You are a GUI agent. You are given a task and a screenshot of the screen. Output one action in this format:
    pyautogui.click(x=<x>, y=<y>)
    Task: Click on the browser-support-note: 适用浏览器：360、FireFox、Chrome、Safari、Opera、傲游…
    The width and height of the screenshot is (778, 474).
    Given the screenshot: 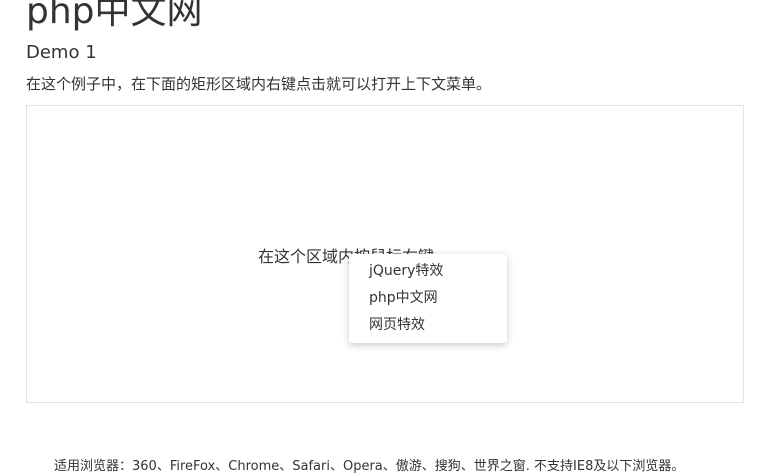 What is the action you would take?
    pyautogui.click(x=369, y=466)
    